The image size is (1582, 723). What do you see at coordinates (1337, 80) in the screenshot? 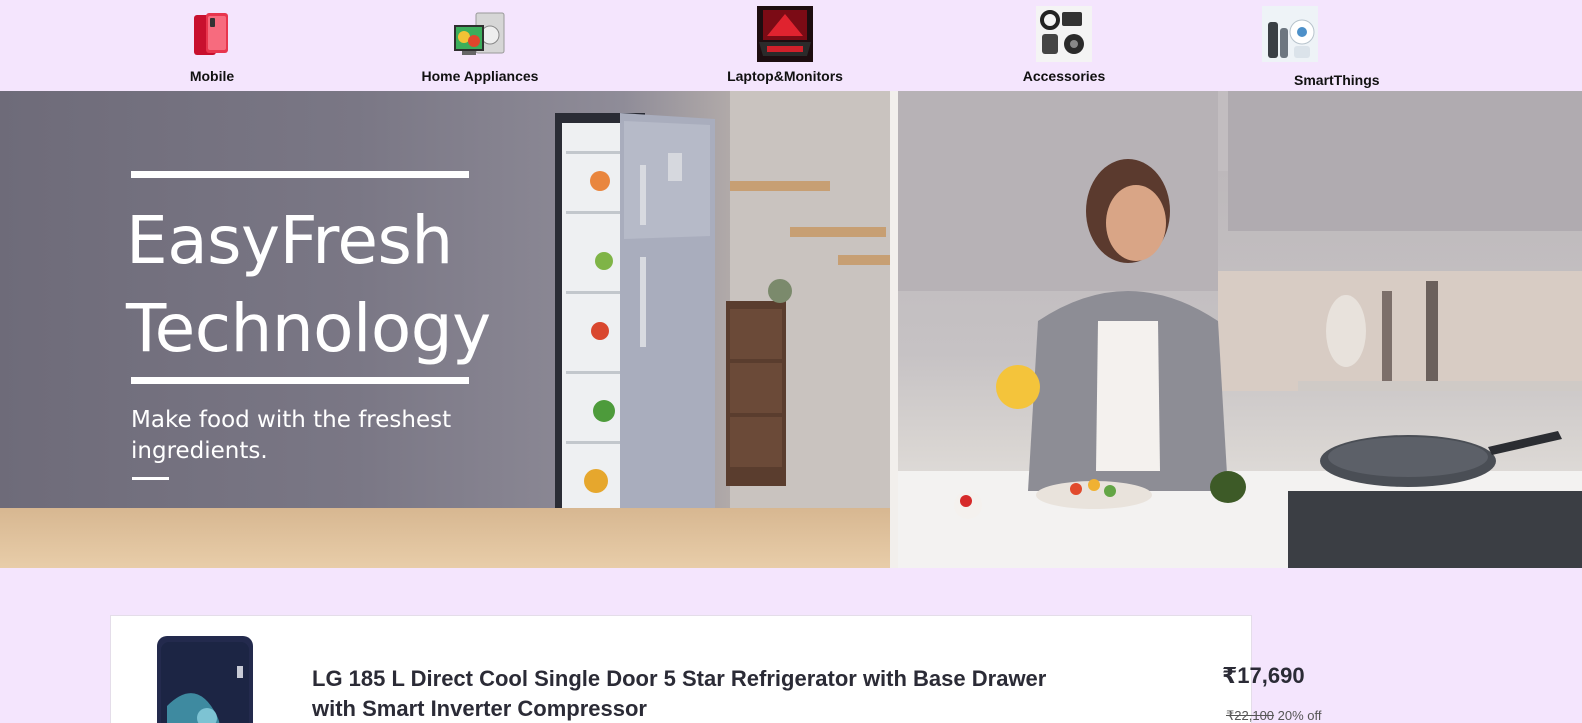
I see `category-label: SmartThings` at bounding box center [1337, 80].